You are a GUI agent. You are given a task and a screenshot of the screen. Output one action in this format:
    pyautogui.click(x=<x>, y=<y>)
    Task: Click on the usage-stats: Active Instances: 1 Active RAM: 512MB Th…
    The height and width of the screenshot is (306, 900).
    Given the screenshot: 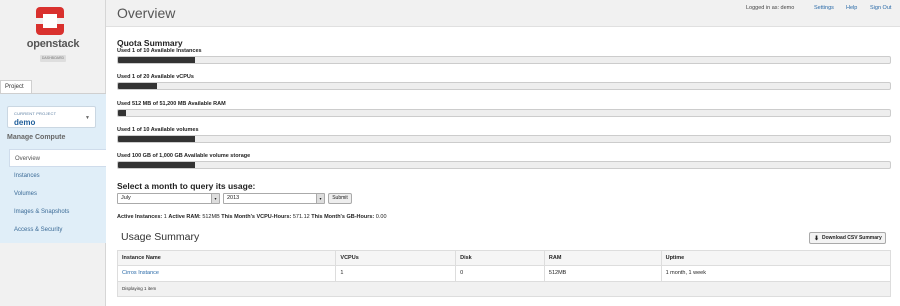 What is the action you would take?
    pyautogui.click(x=252, y=217)
    